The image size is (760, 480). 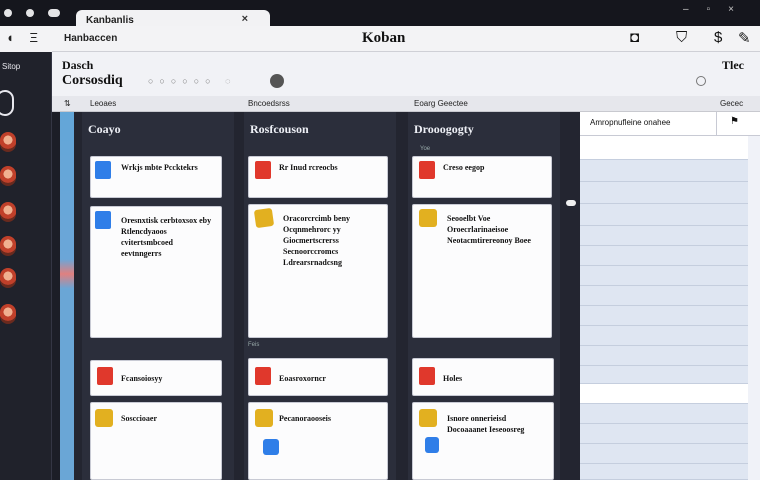 What do you see at coordinates (30, 13) in the screenshot?
I see `minimize-dot-icon` at bounding box center [30, 13].